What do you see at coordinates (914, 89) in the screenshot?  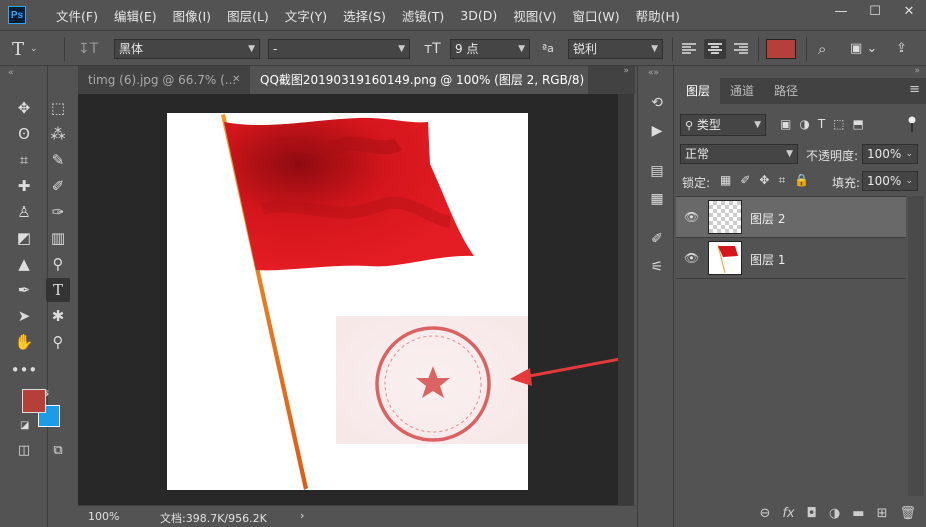 I see `panel-menu-icon: ≡` at bounding box center [914, 89].